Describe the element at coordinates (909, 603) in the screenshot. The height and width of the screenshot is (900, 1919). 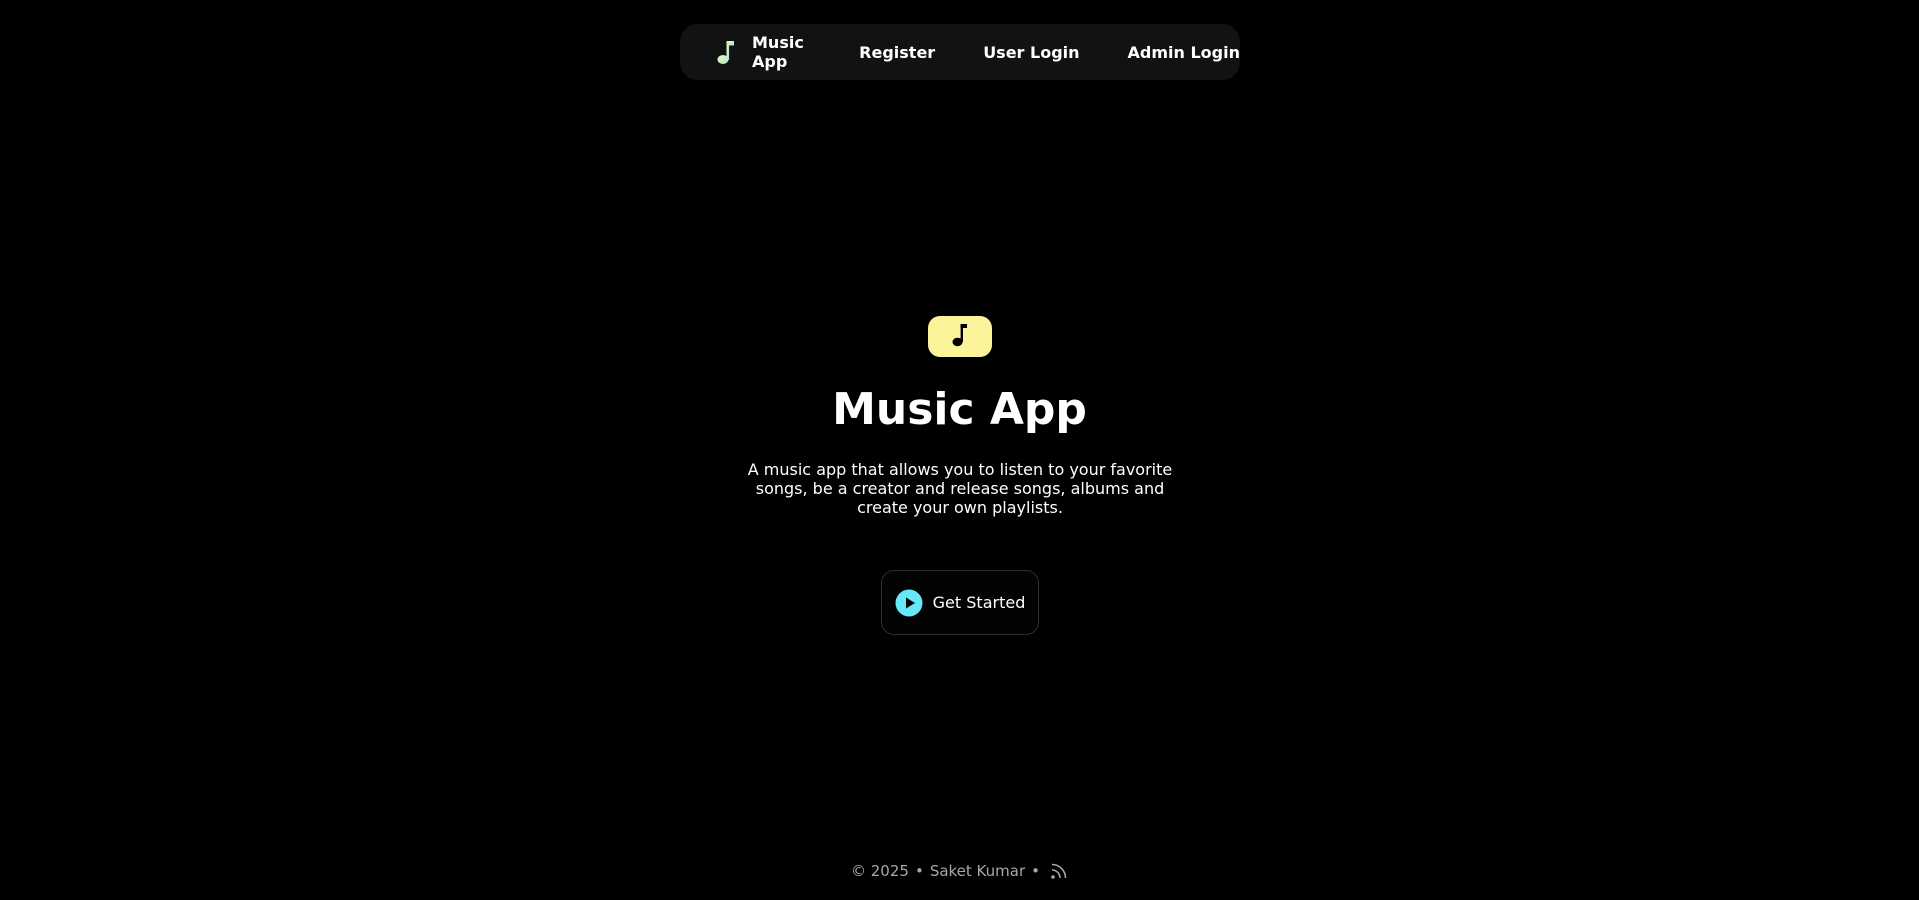
I see `play-circle-icon` at that location.